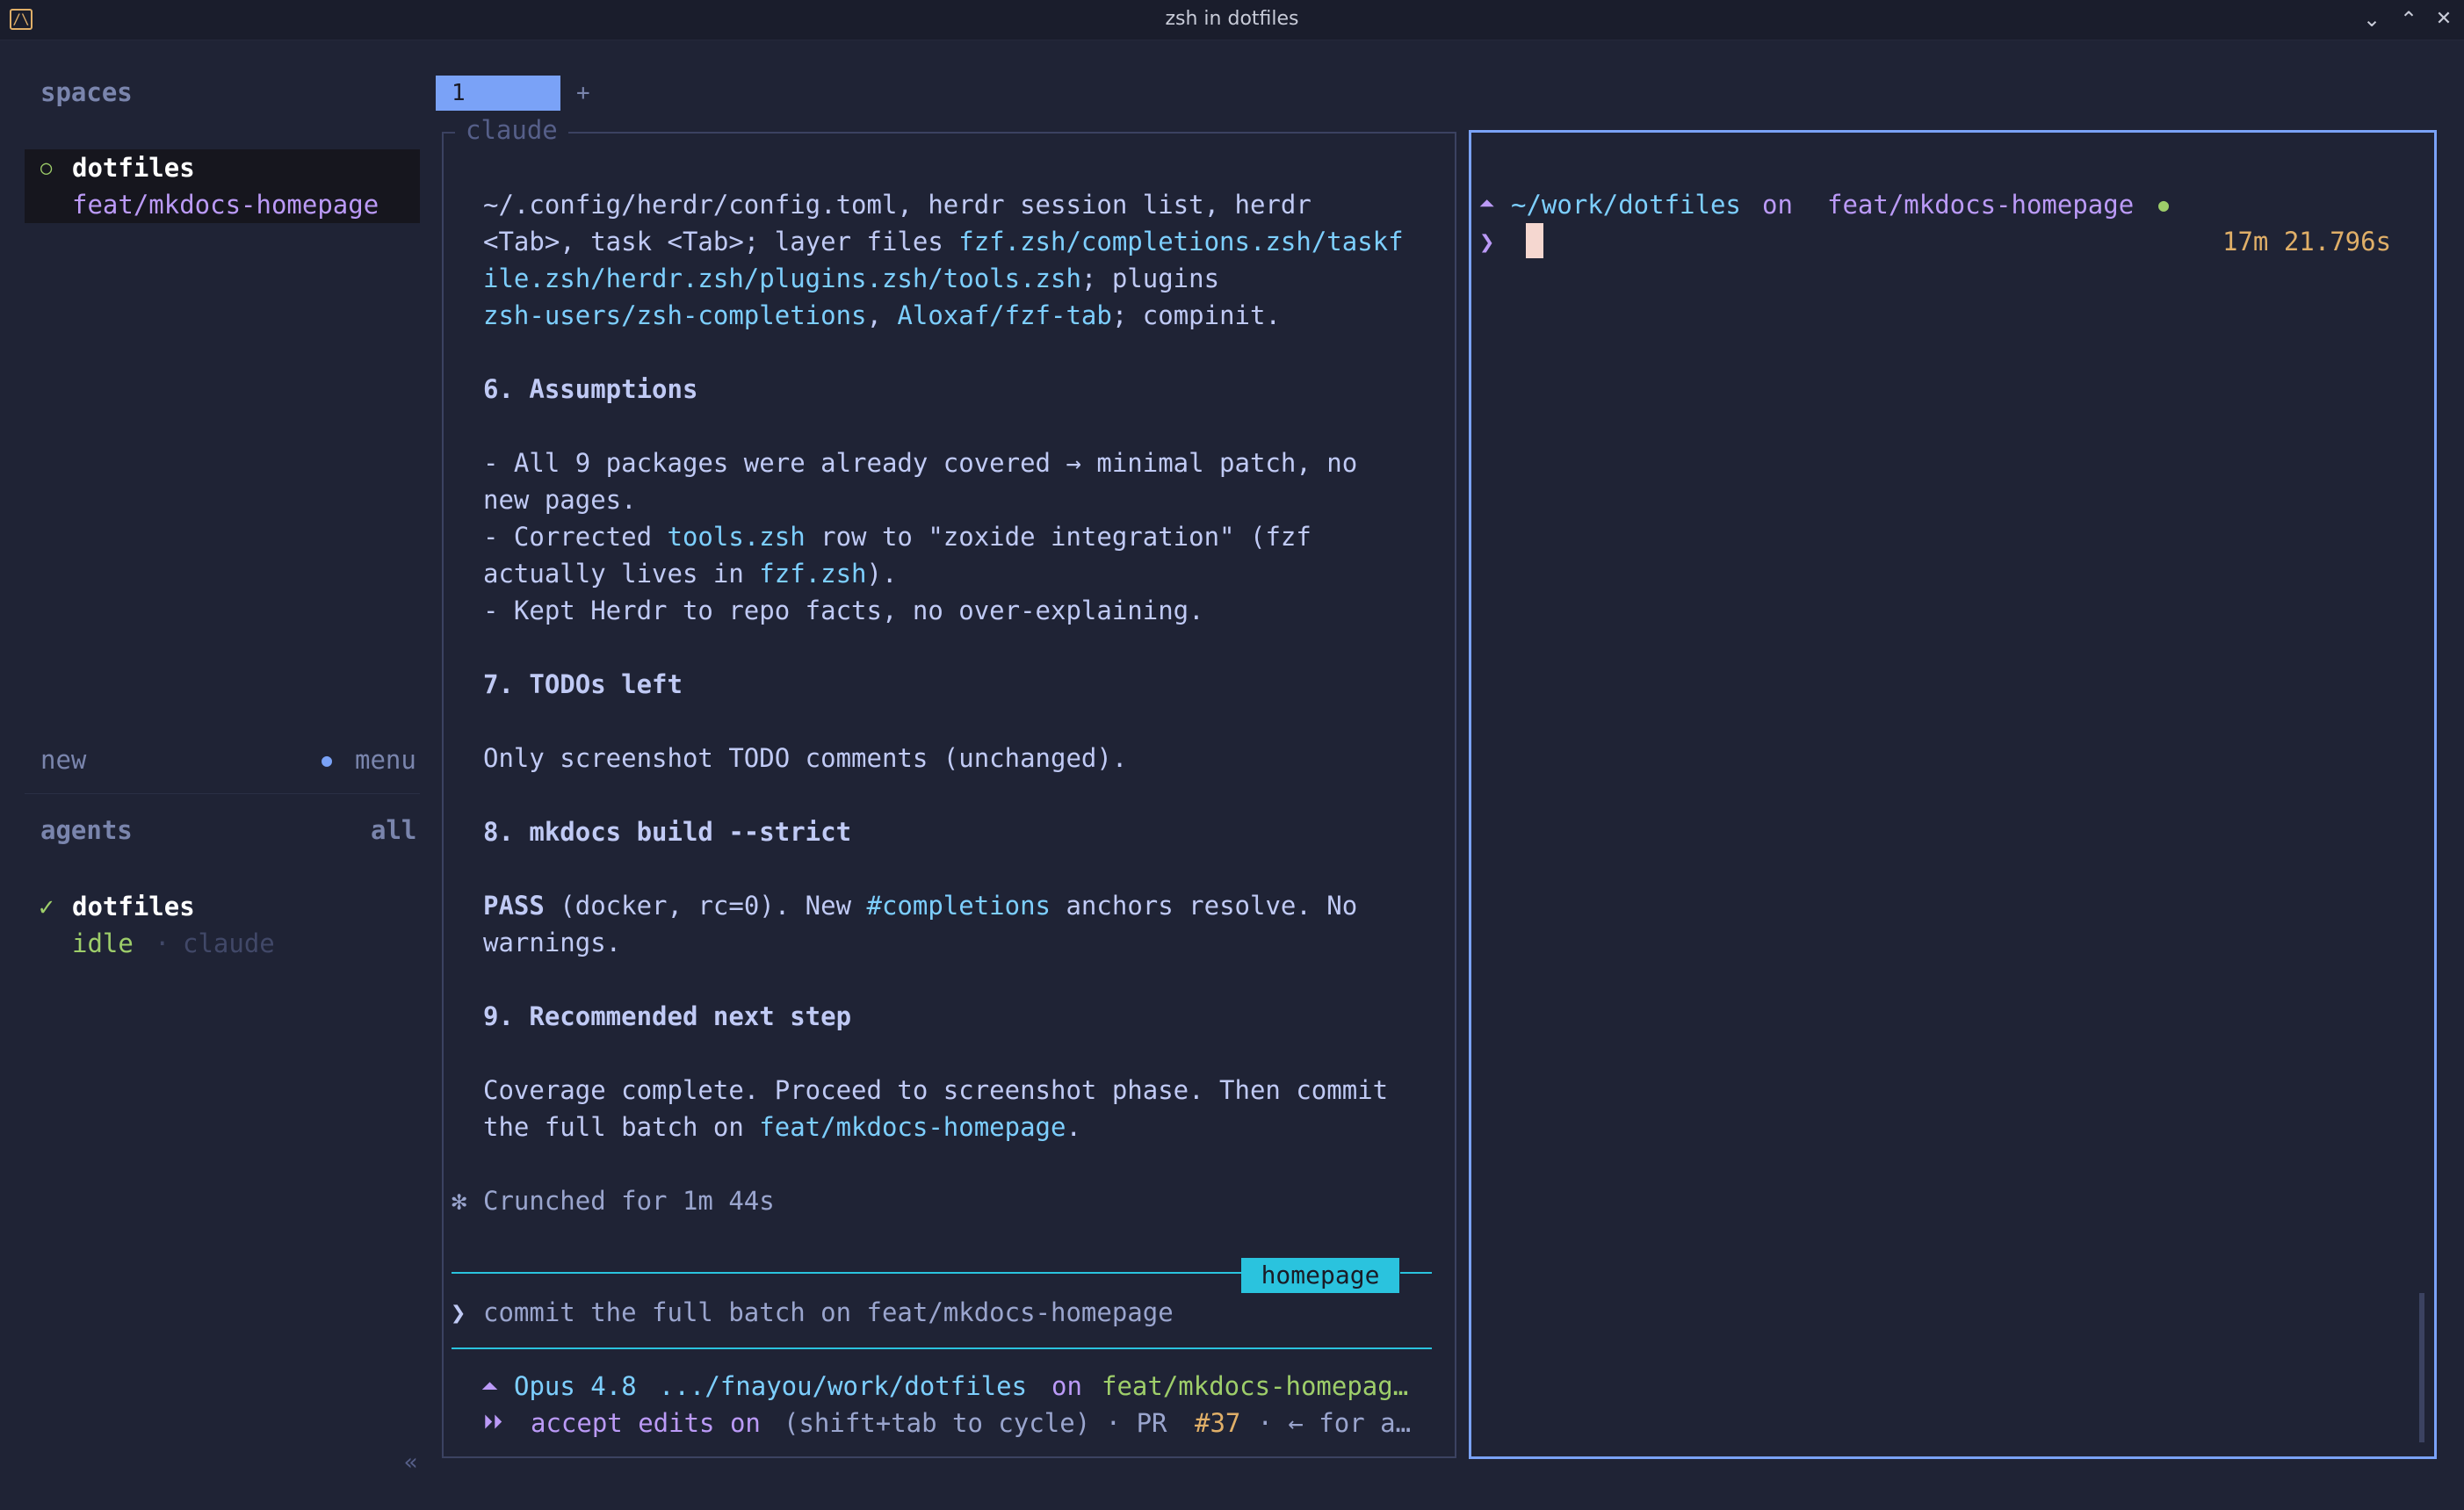 The width and height of the screenshot is (2464, 1510). What do you see at coordinates (621, 574) in the screenshot?
I see `text-run: actually lives in` at bounding box center [621, 574].